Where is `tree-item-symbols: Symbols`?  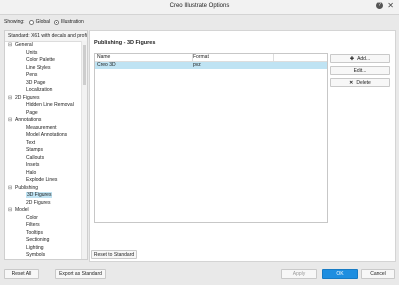 tree-item-symbols: Symbols is located at coordinates (46, 255).